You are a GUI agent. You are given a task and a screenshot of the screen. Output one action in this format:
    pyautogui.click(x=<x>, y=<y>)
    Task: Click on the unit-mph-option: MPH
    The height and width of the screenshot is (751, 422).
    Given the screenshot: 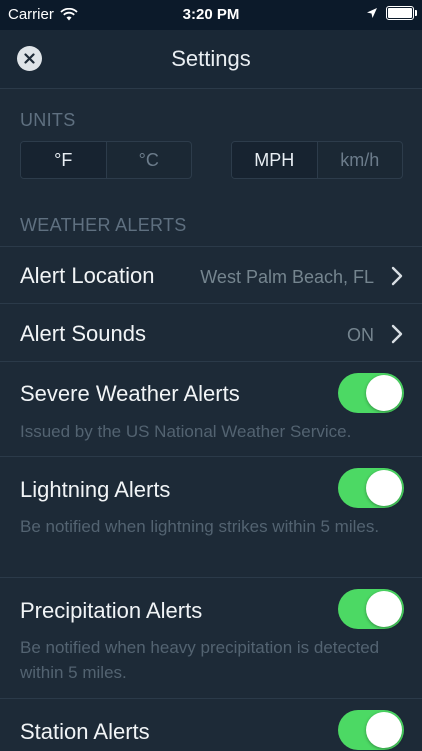 What is the action you would take?
    pyautogui.click(x=274, y=160)
    